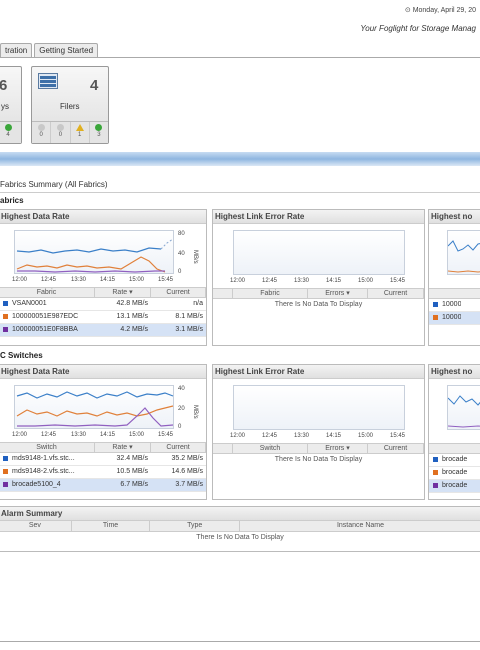 Image resolution: width=480 pixels, height=650 pixels. What do you see at coordinates (240, 641) in the screenshot?
I see `footer-divider` at bounding box center [240, 641].